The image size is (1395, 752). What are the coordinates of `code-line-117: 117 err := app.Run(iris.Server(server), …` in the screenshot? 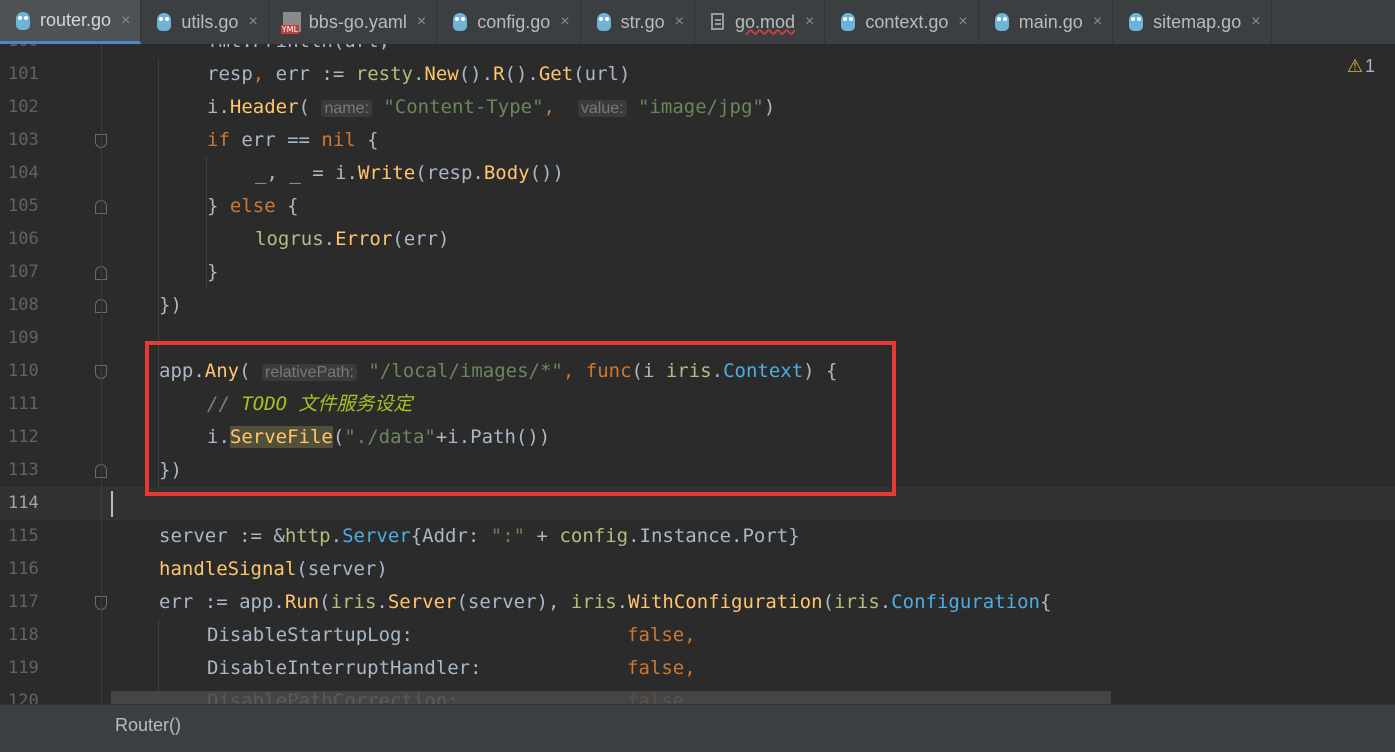 It's located at (697, 602).